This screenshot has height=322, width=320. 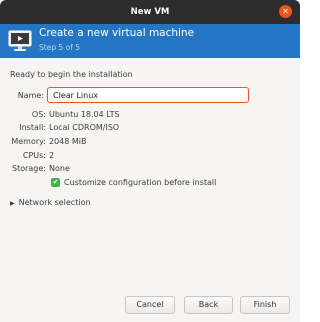 What do you see at coordinates (30, 95) in the screenshot?
I see `name-label: Name:` at bounding box center [30, 95].